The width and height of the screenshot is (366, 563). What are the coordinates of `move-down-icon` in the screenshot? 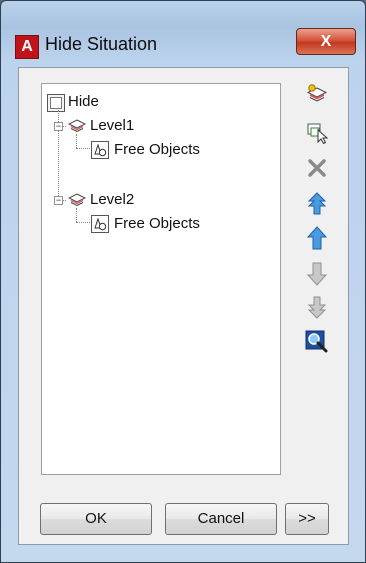 It's located at (317, 274).